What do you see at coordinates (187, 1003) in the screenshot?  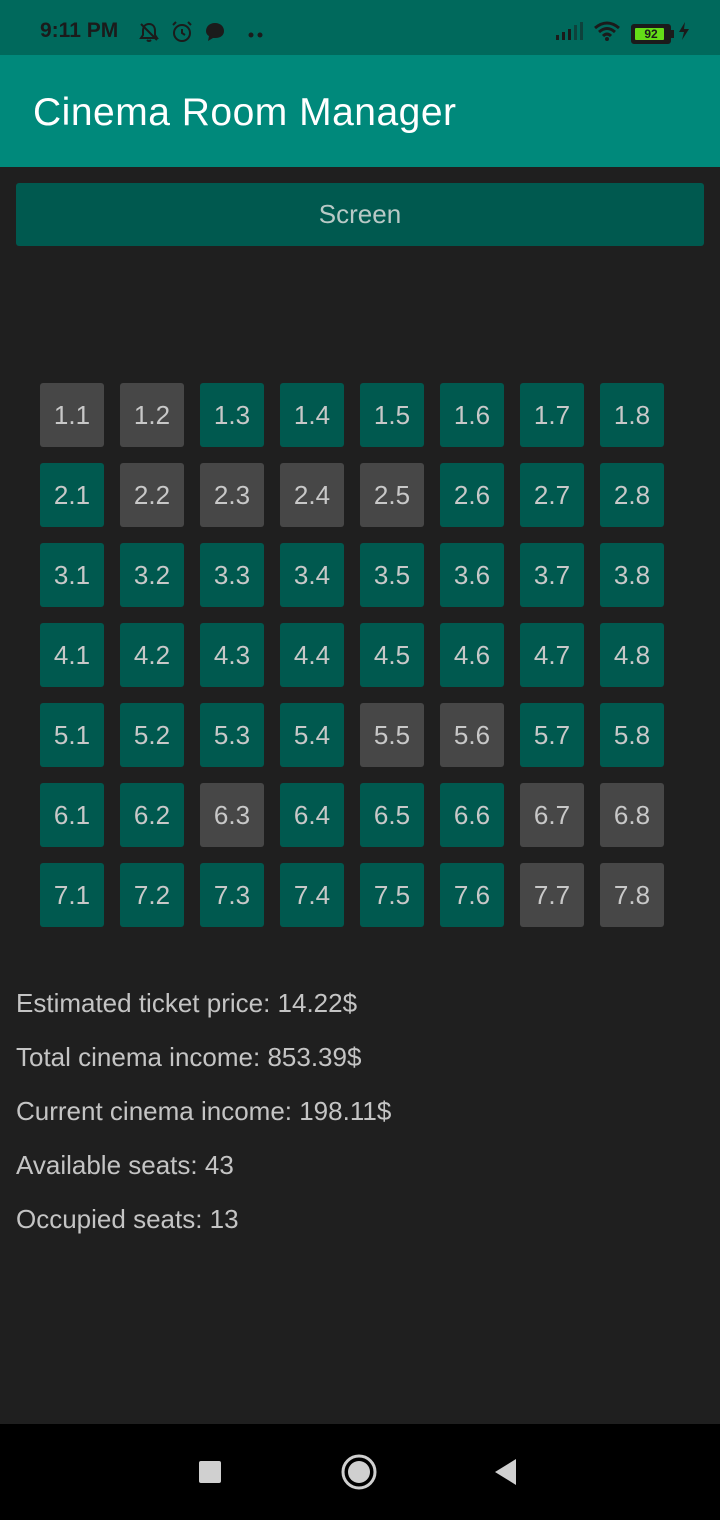 I see `ticket-price-text: Estimated ticket price: 14.22$` at bounding box center [187, 1003].